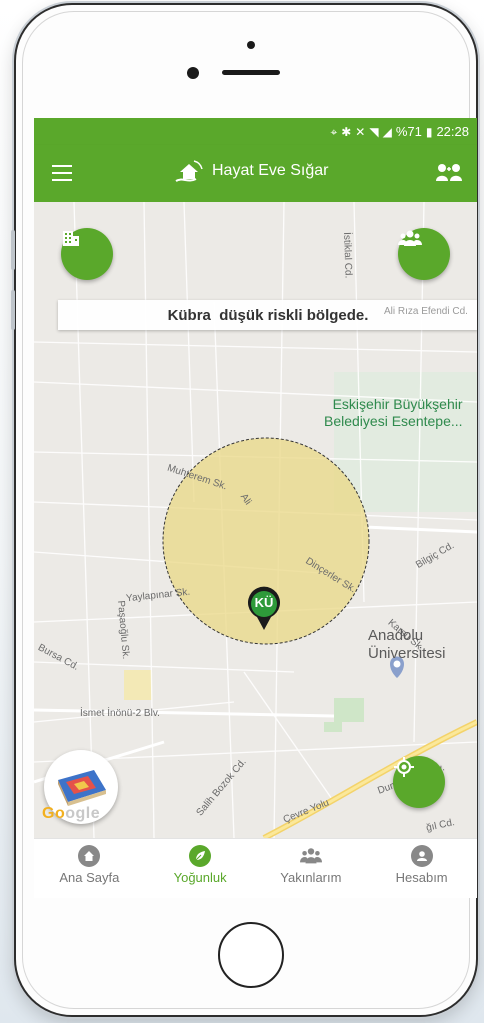 This screenshot has height=1023, width=484. I want to click on people-group-icon, so click(410, 238).